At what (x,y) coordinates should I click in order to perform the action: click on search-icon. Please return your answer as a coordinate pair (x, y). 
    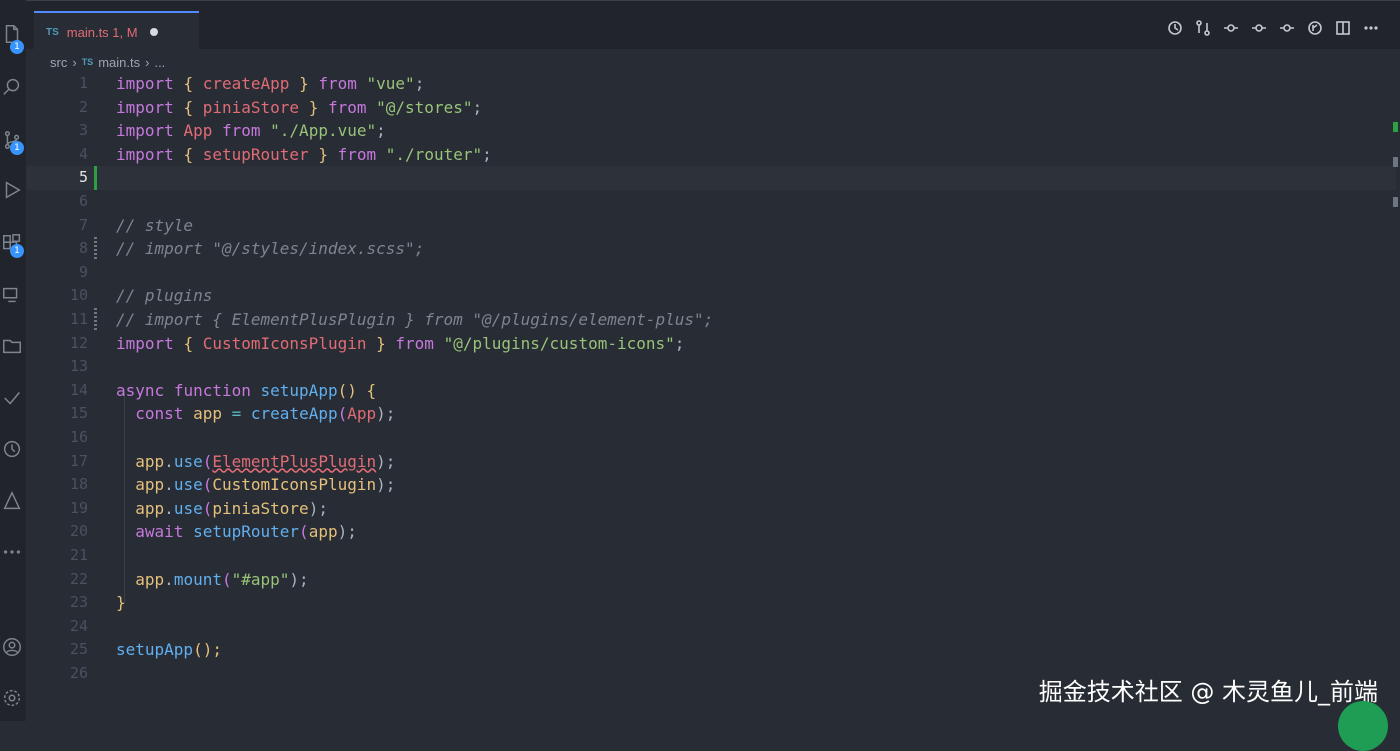
    Looking at the image, I should click on (12, 87).